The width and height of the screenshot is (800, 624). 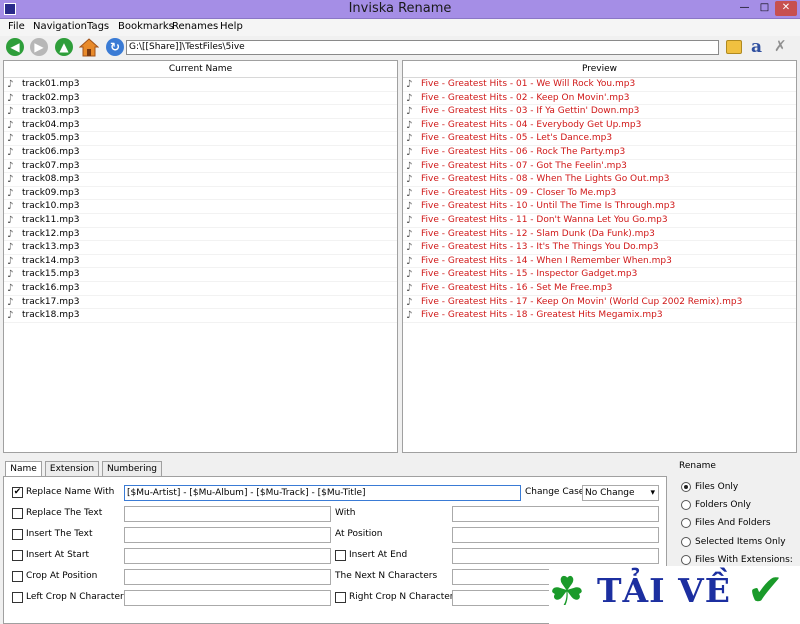 I want to click on insert-at-start-checkbox, so click(x=17, y=555).